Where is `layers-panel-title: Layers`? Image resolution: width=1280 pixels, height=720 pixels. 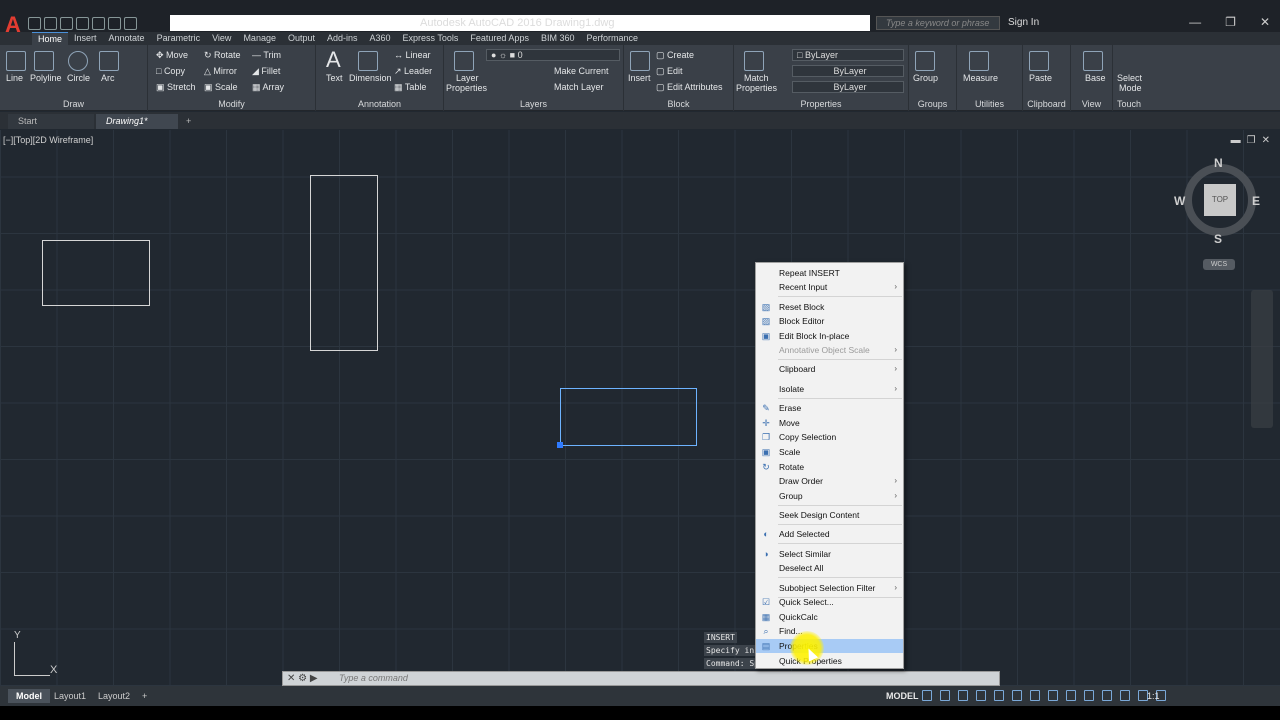
layers-panel-title: Layers is located at coordinates (533, 104).